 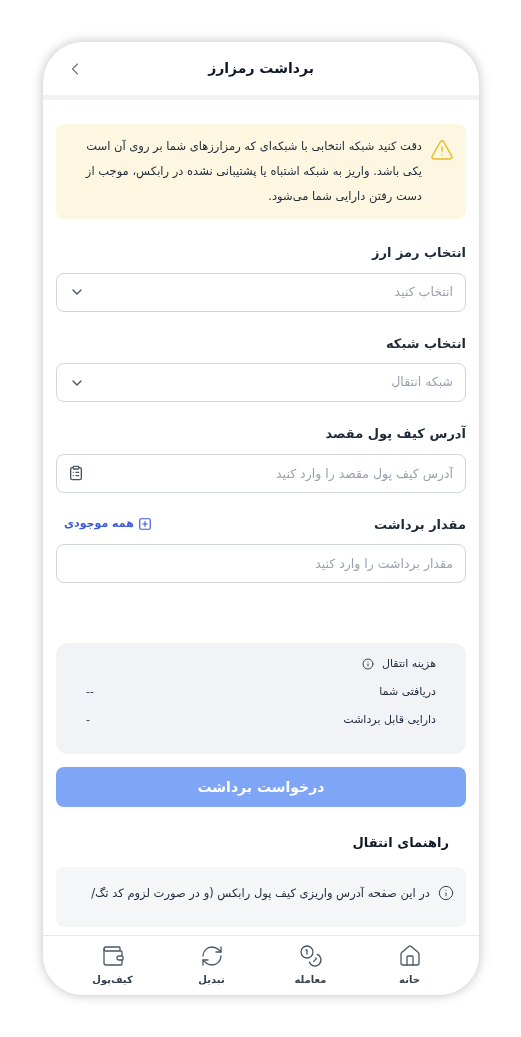 I want to click on summary-value: --, so click(x=90, y=691).